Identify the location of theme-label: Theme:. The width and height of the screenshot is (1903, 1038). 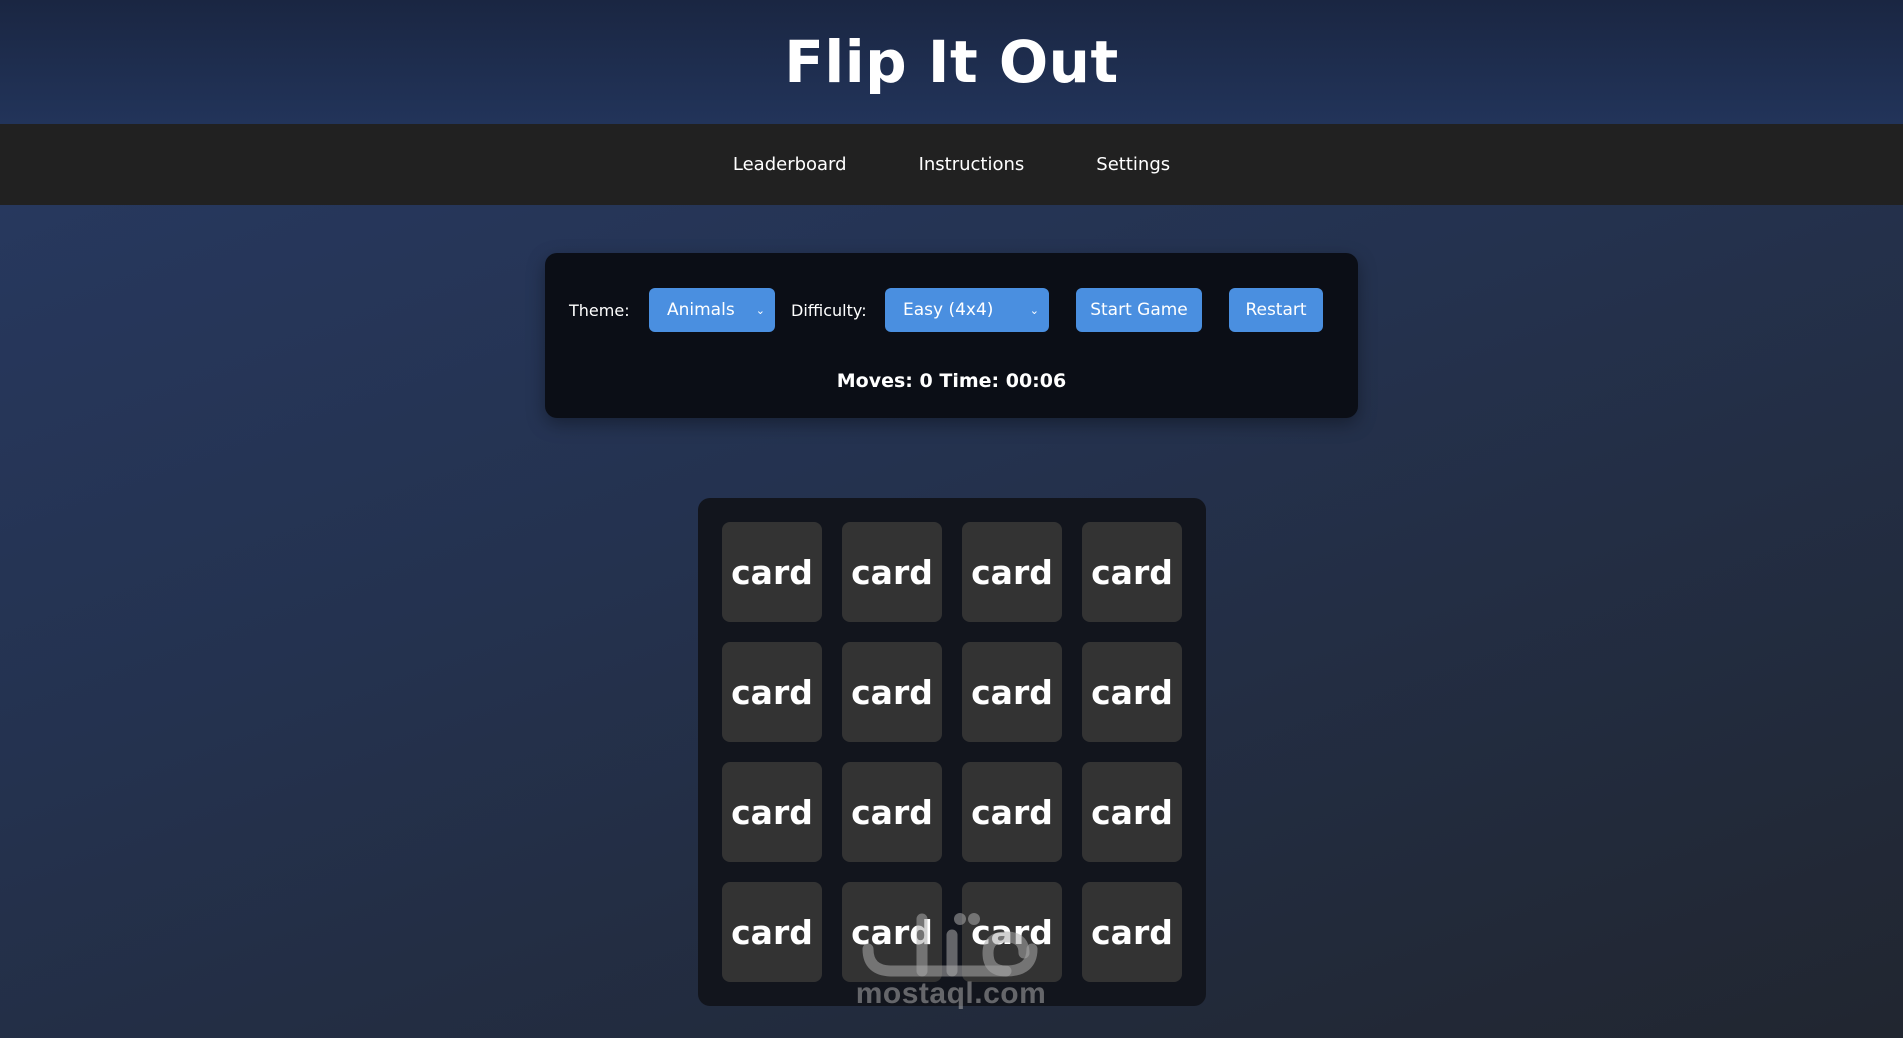
(599, 310).